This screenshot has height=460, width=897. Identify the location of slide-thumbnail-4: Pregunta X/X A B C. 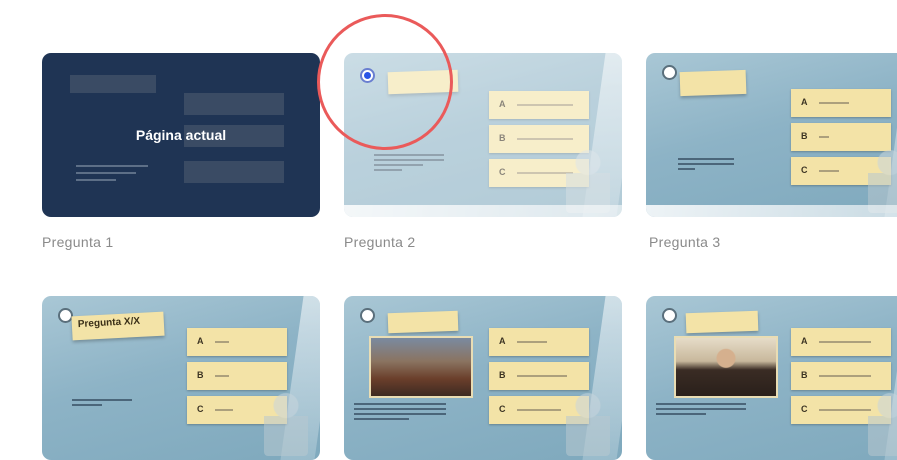
(181, 378).